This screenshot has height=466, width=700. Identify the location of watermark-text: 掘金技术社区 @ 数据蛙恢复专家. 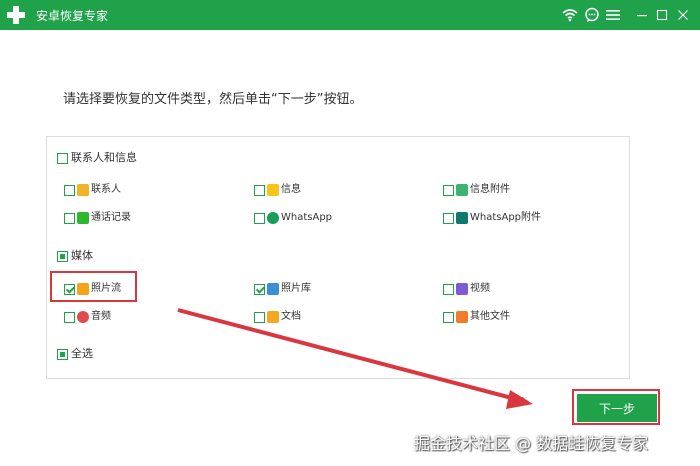
(531, 443).